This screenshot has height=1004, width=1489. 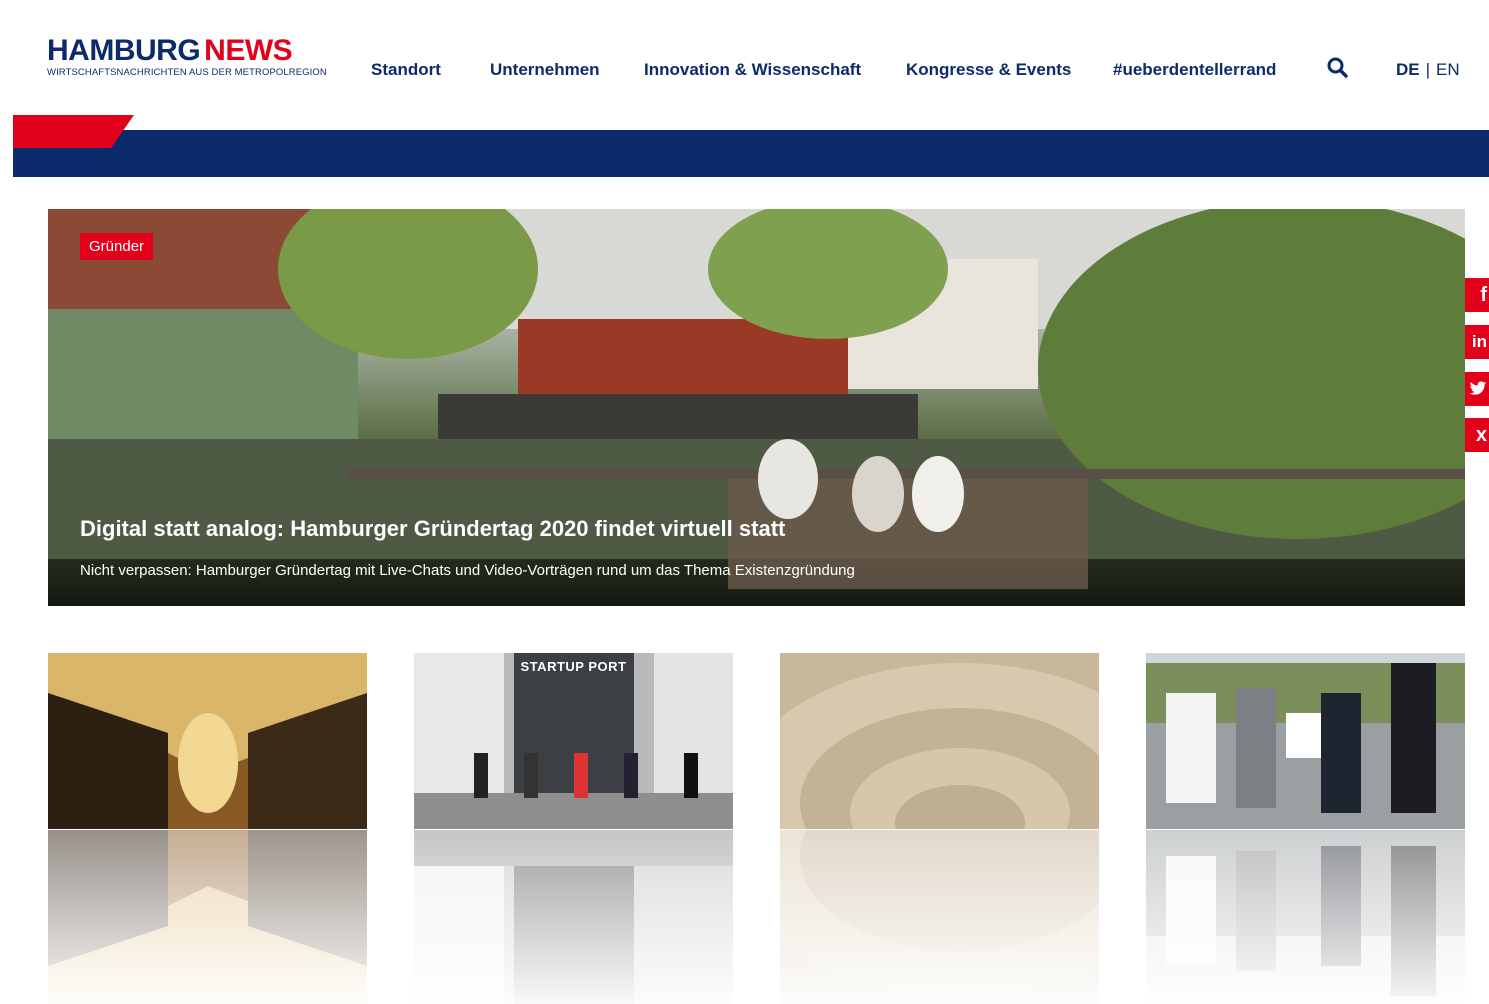 I want to click on nav-item-standort: Standort, so click(x=406, y=70).